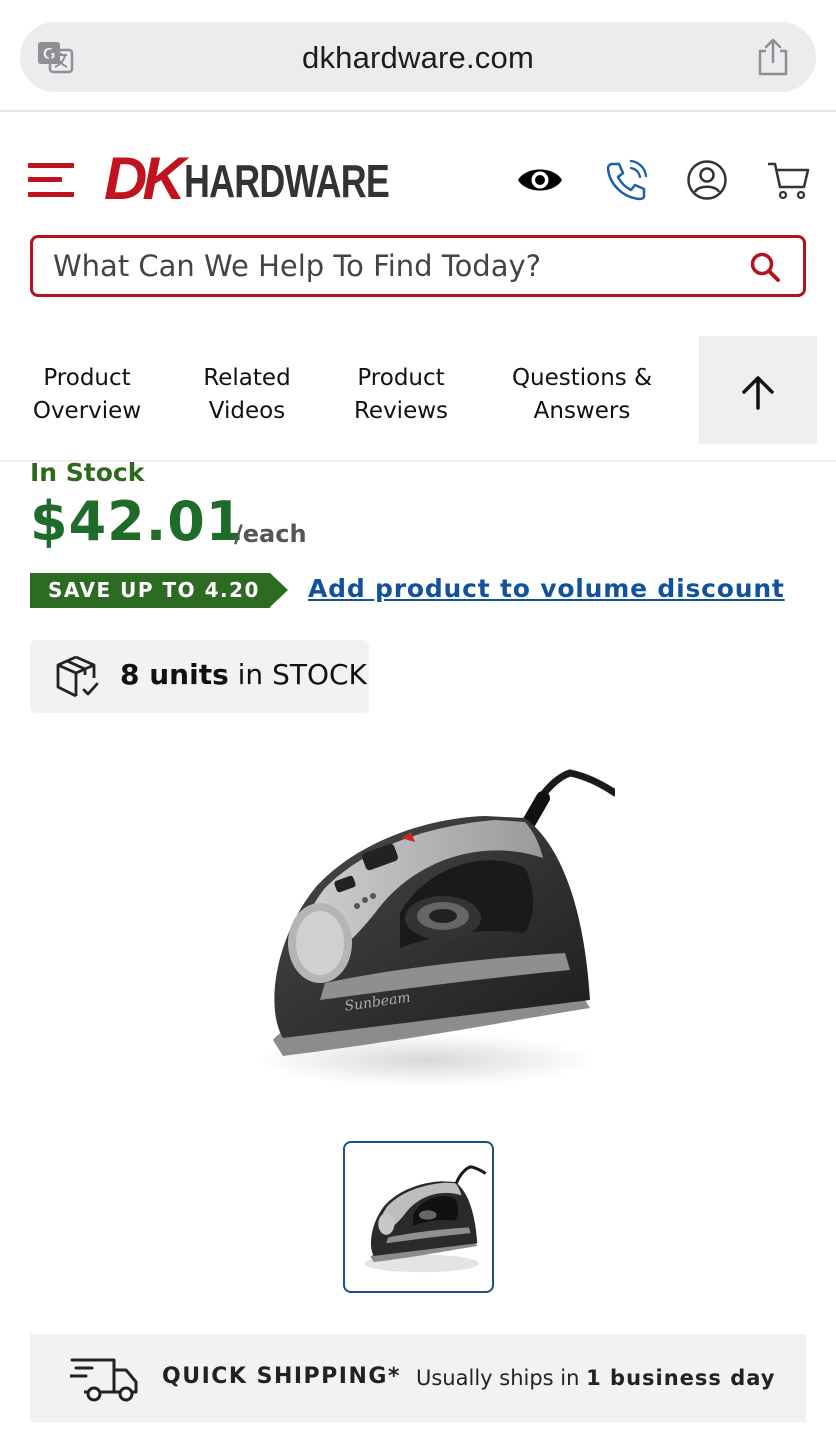 The image size is (836, 1440). I want to click on shipping-text-prefix: Usually ships in, so click(501, 1378).